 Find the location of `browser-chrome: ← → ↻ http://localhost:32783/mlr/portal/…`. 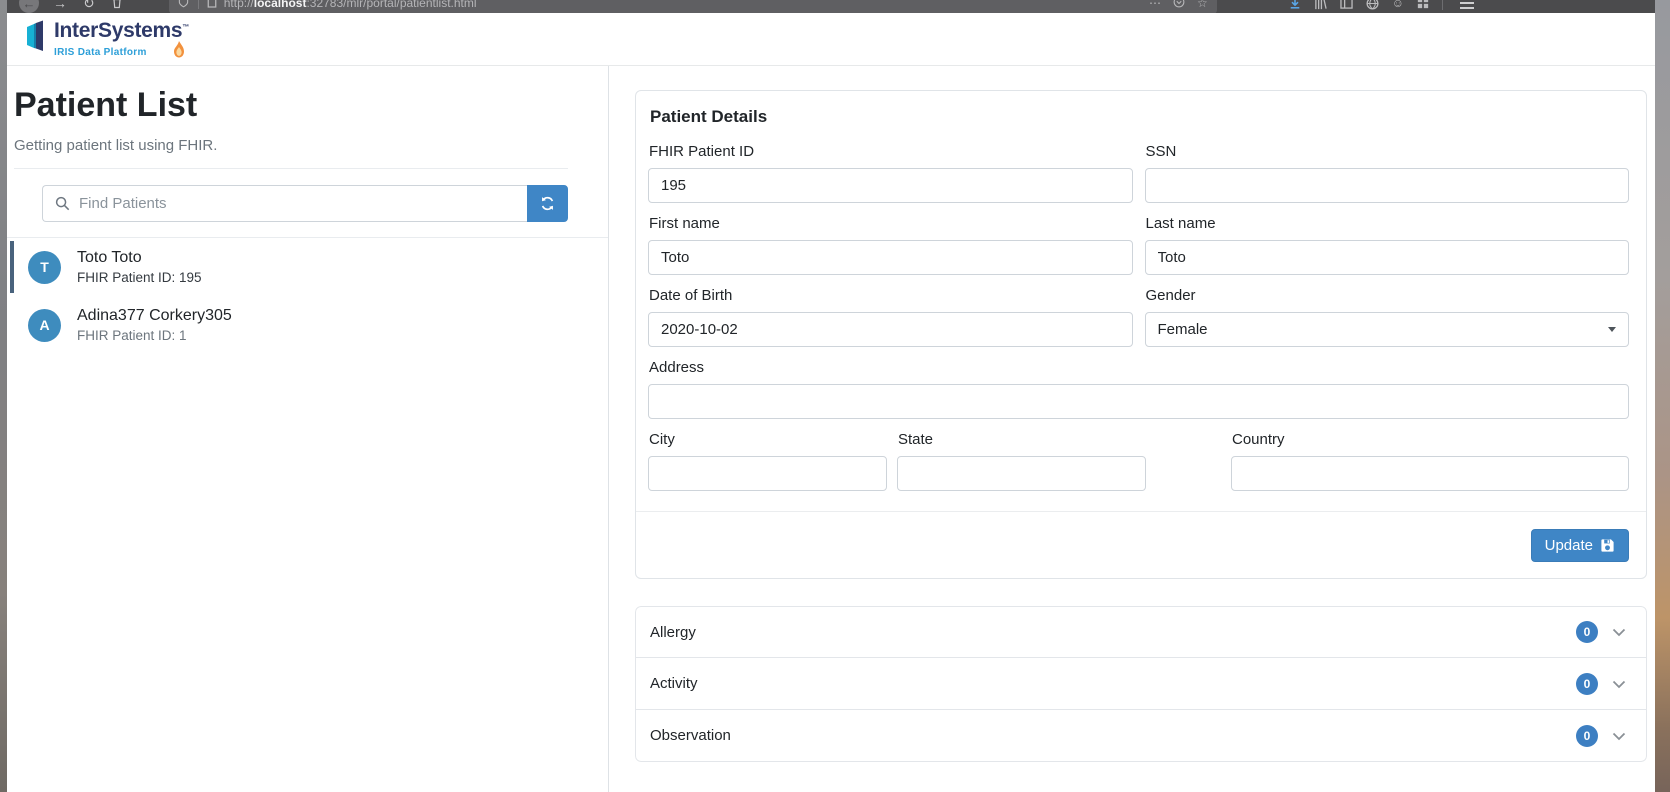

browser-chrome: ← → ↻ http://localhost:32783/mlr/portal/… is located at coordinates (831, 6).